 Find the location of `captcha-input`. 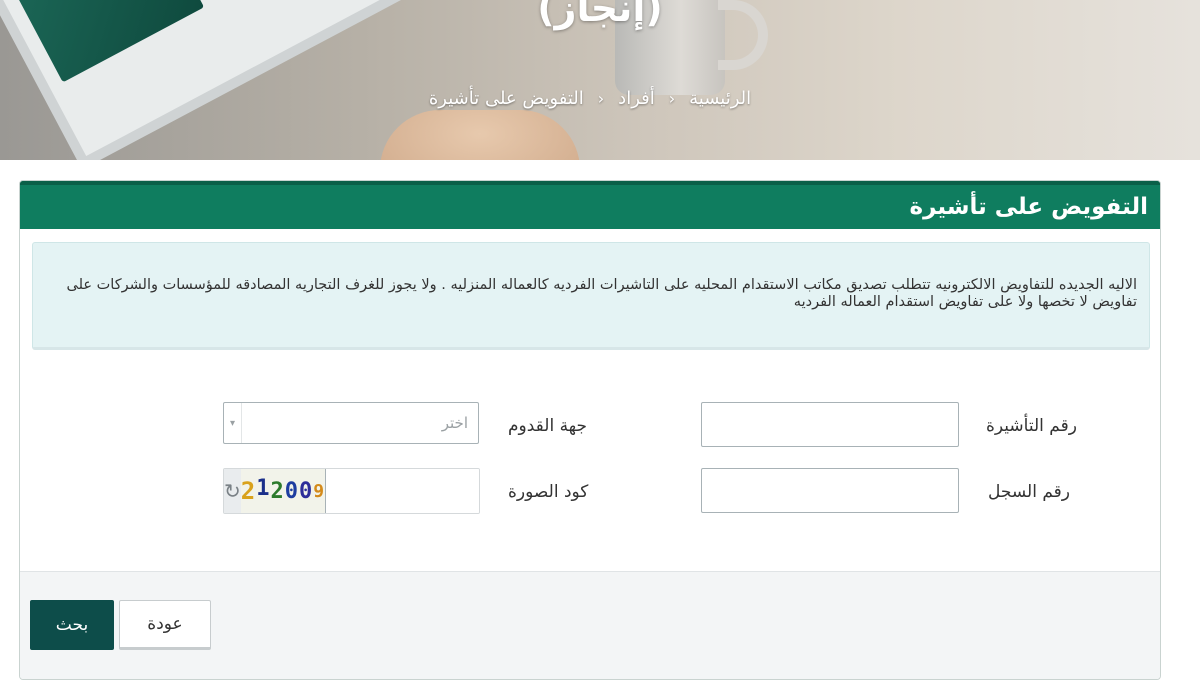

captcha-input is located at coordinates (402, 491).